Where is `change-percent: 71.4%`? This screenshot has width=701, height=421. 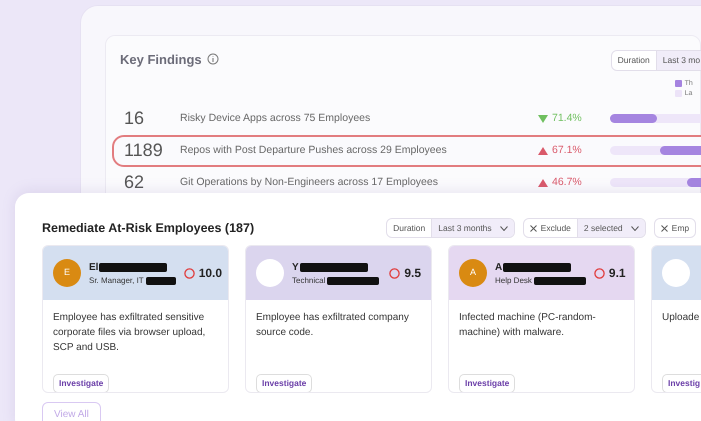 change-percent: 71.4% is located at coordinates (567, 118).